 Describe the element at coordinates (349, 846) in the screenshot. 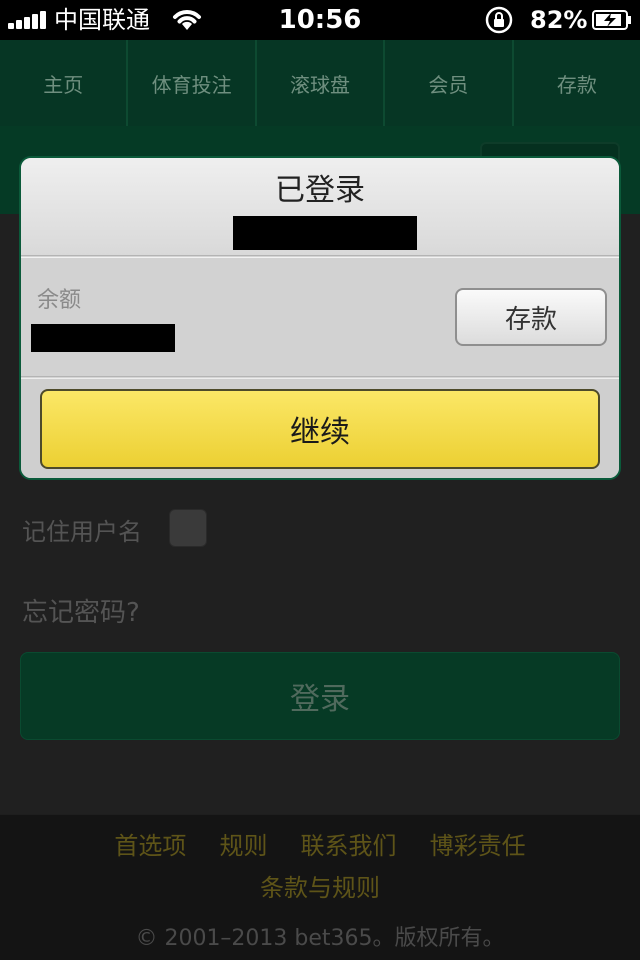

I see `footer-link-contact: 联系我们` at that location.